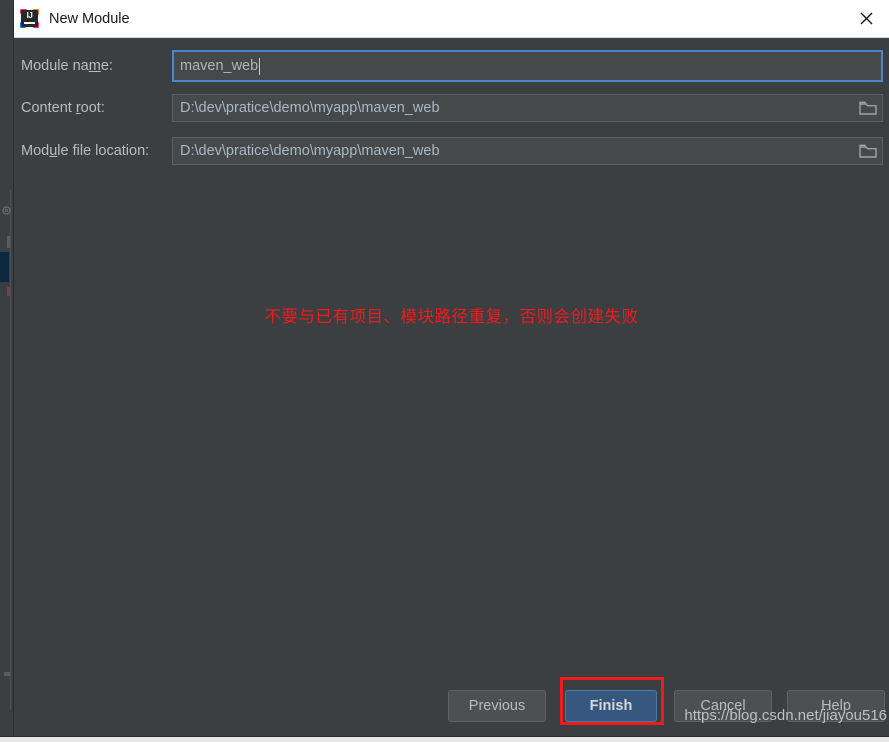  What do you see at coordinates (8, 291) in the screenshot?
I see `background-error-marker` at bounding box center [8, 291].